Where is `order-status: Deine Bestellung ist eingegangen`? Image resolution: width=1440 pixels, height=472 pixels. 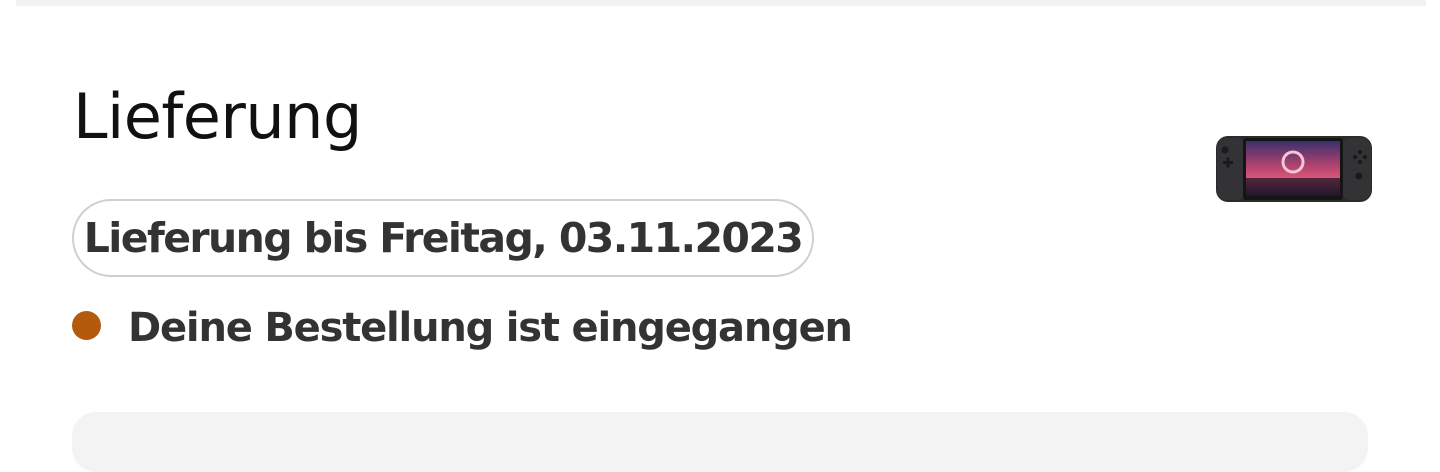 order-status: Deine Bestellung ist eingegangen is located at coordinates (462, 328).